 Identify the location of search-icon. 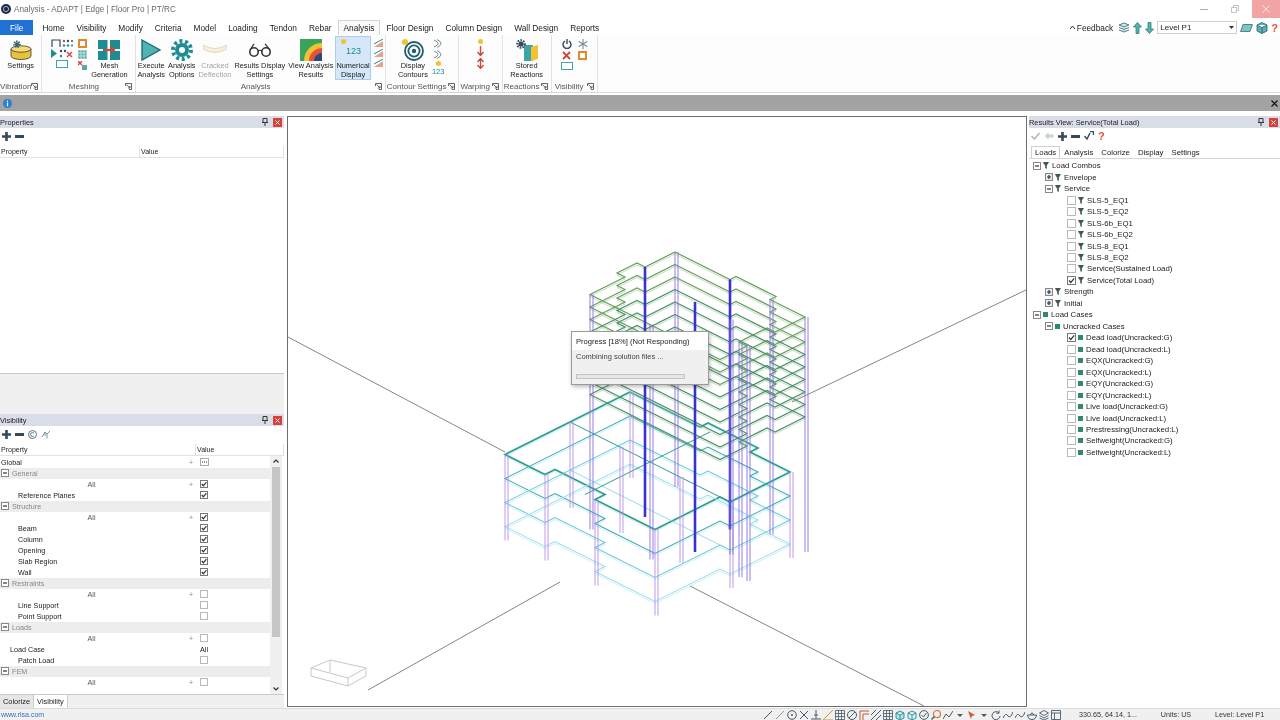
(936, 714).